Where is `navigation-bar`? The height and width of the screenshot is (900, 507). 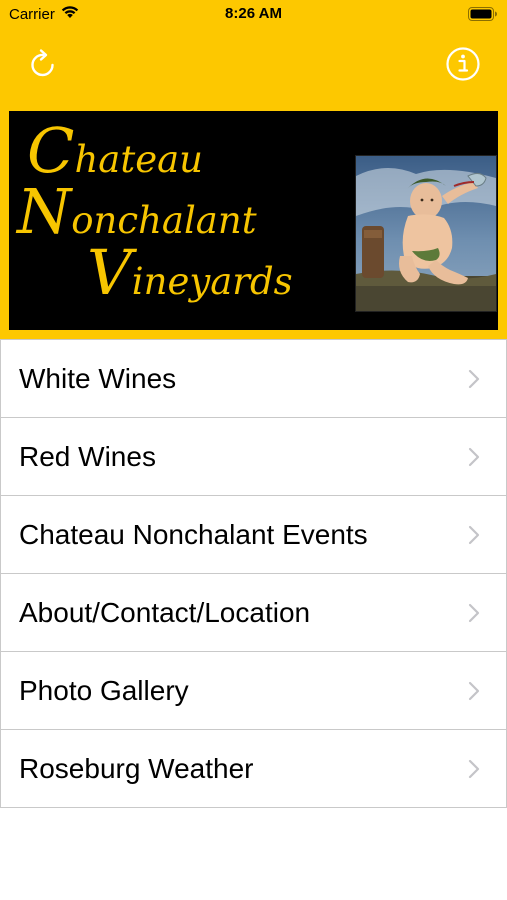 navigation-bar is located at coordinates (253, 67).